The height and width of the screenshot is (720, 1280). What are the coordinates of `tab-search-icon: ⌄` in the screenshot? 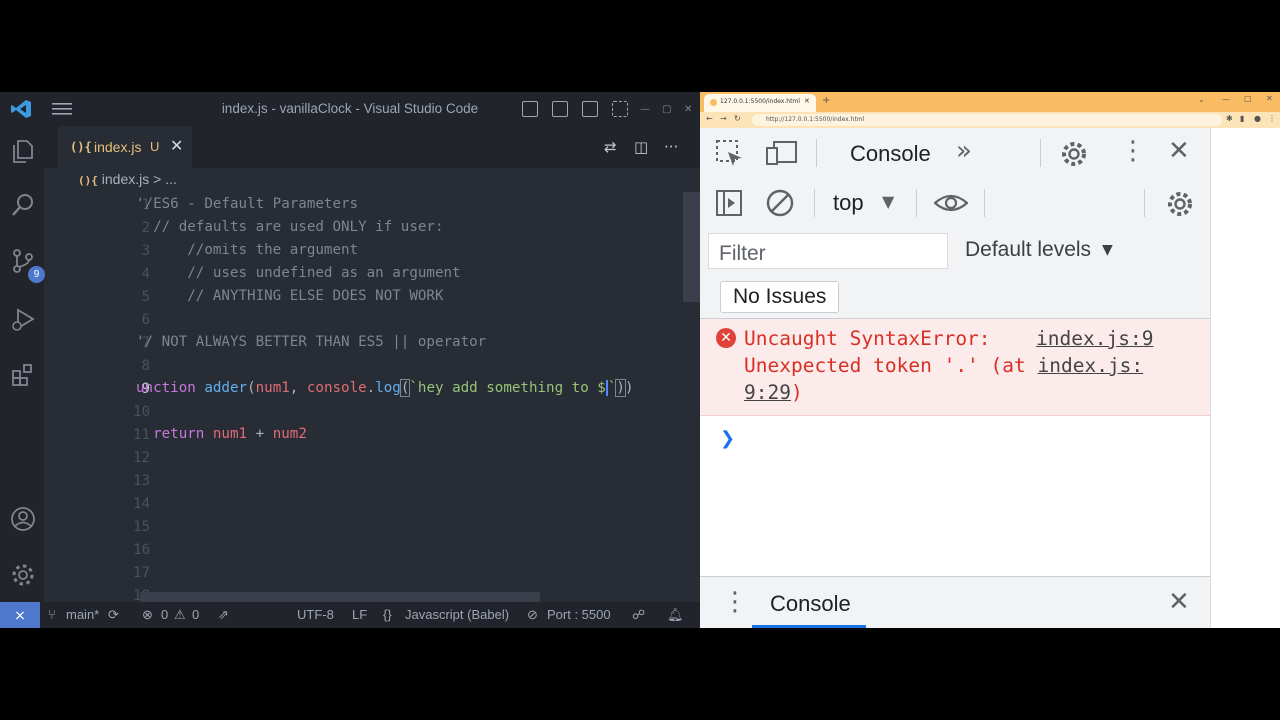 It's located at (1201, 99).